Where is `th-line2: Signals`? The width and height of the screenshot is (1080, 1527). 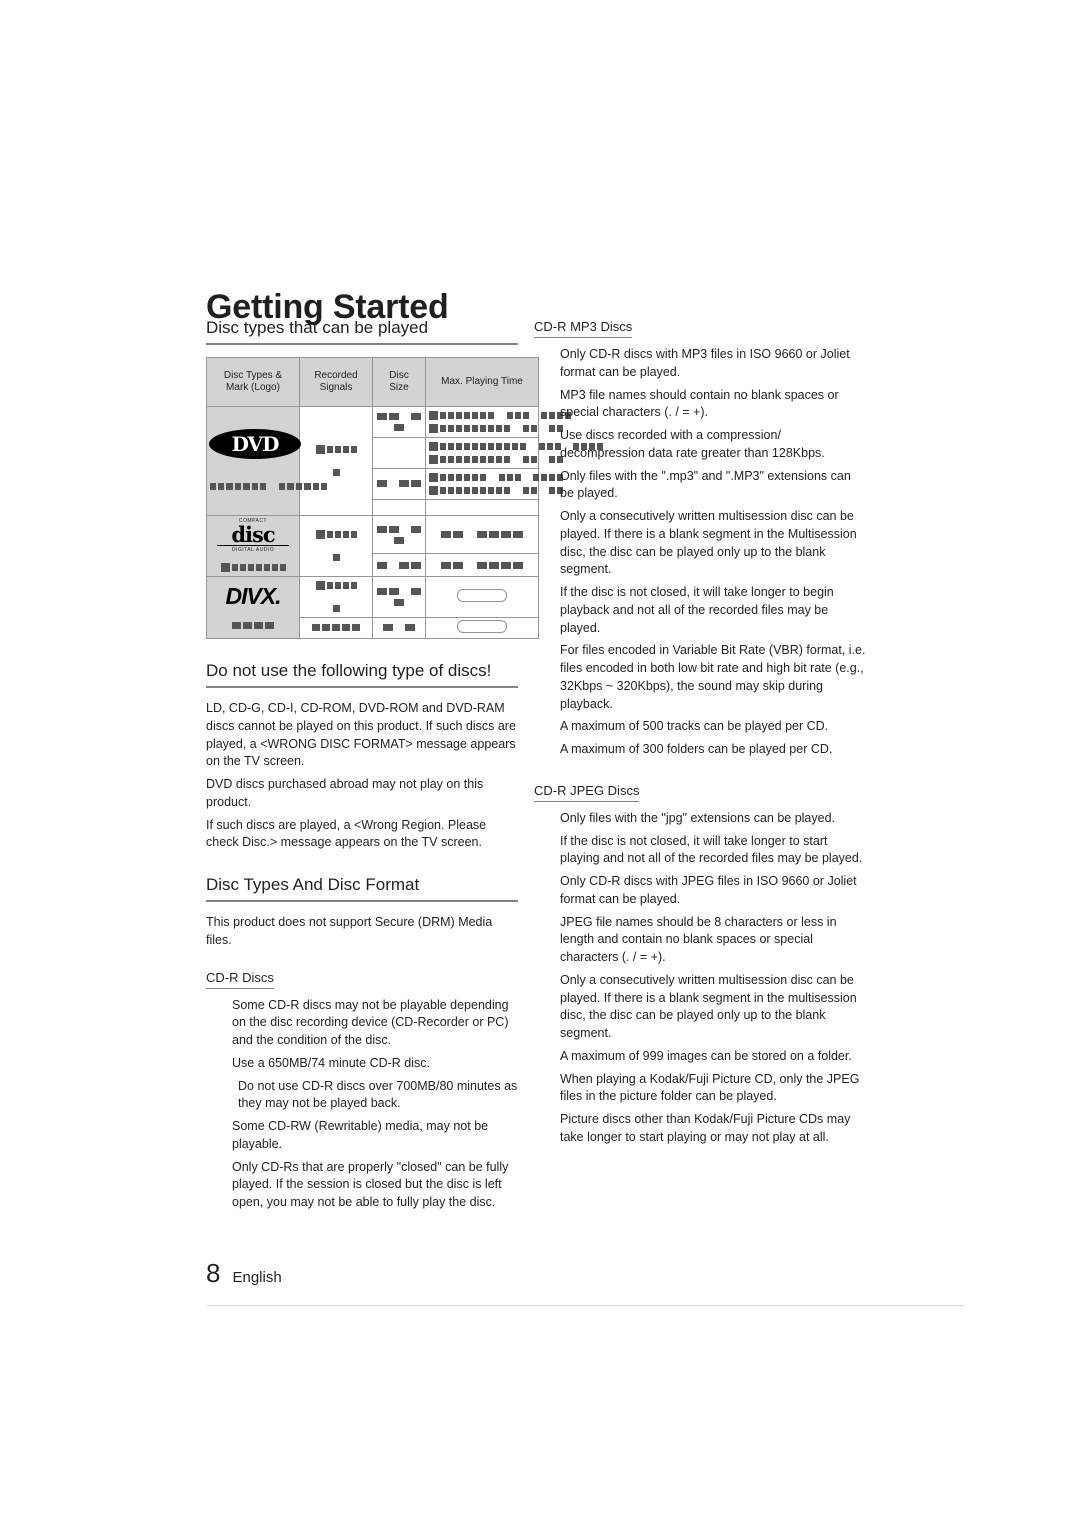
th-line2: Signals is located at coordinates (336, 387).